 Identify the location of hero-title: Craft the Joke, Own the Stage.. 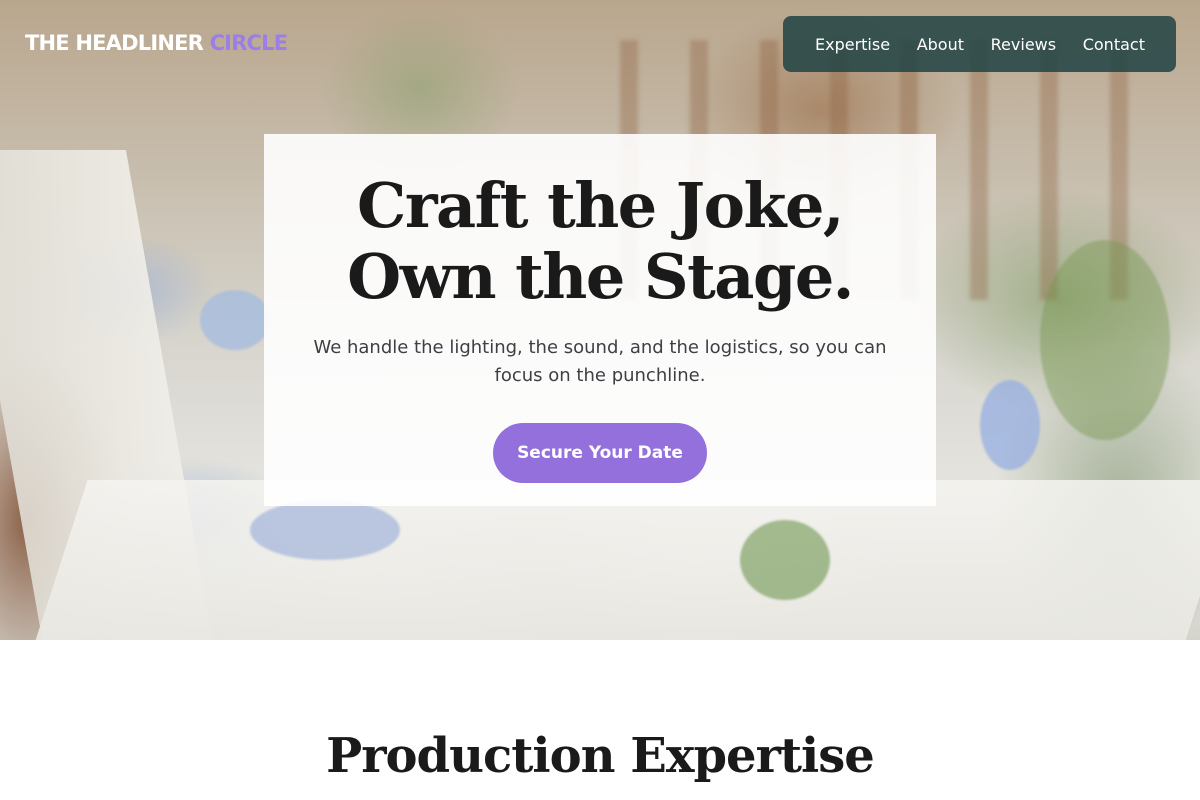
(600, 241).